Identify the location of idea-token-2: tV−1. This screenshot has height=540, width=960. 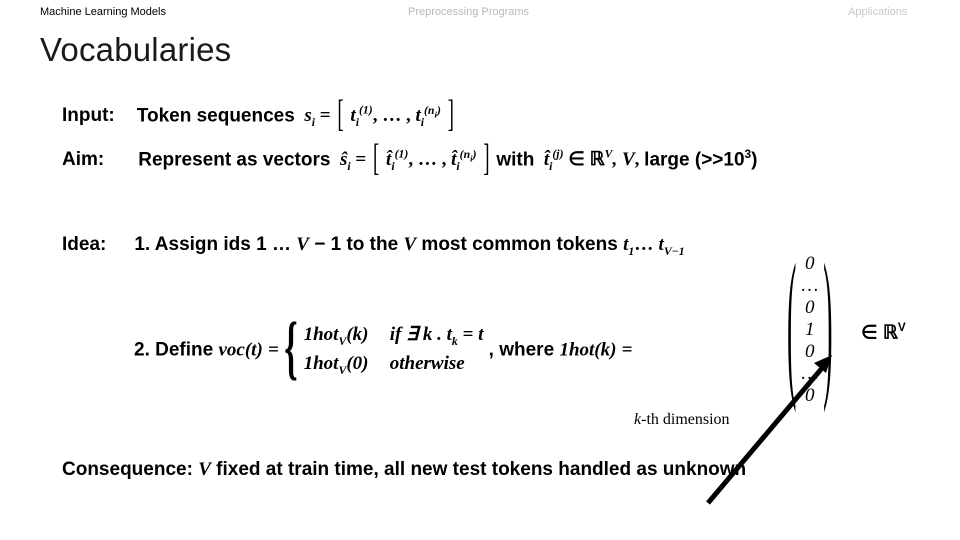
(671, 246).